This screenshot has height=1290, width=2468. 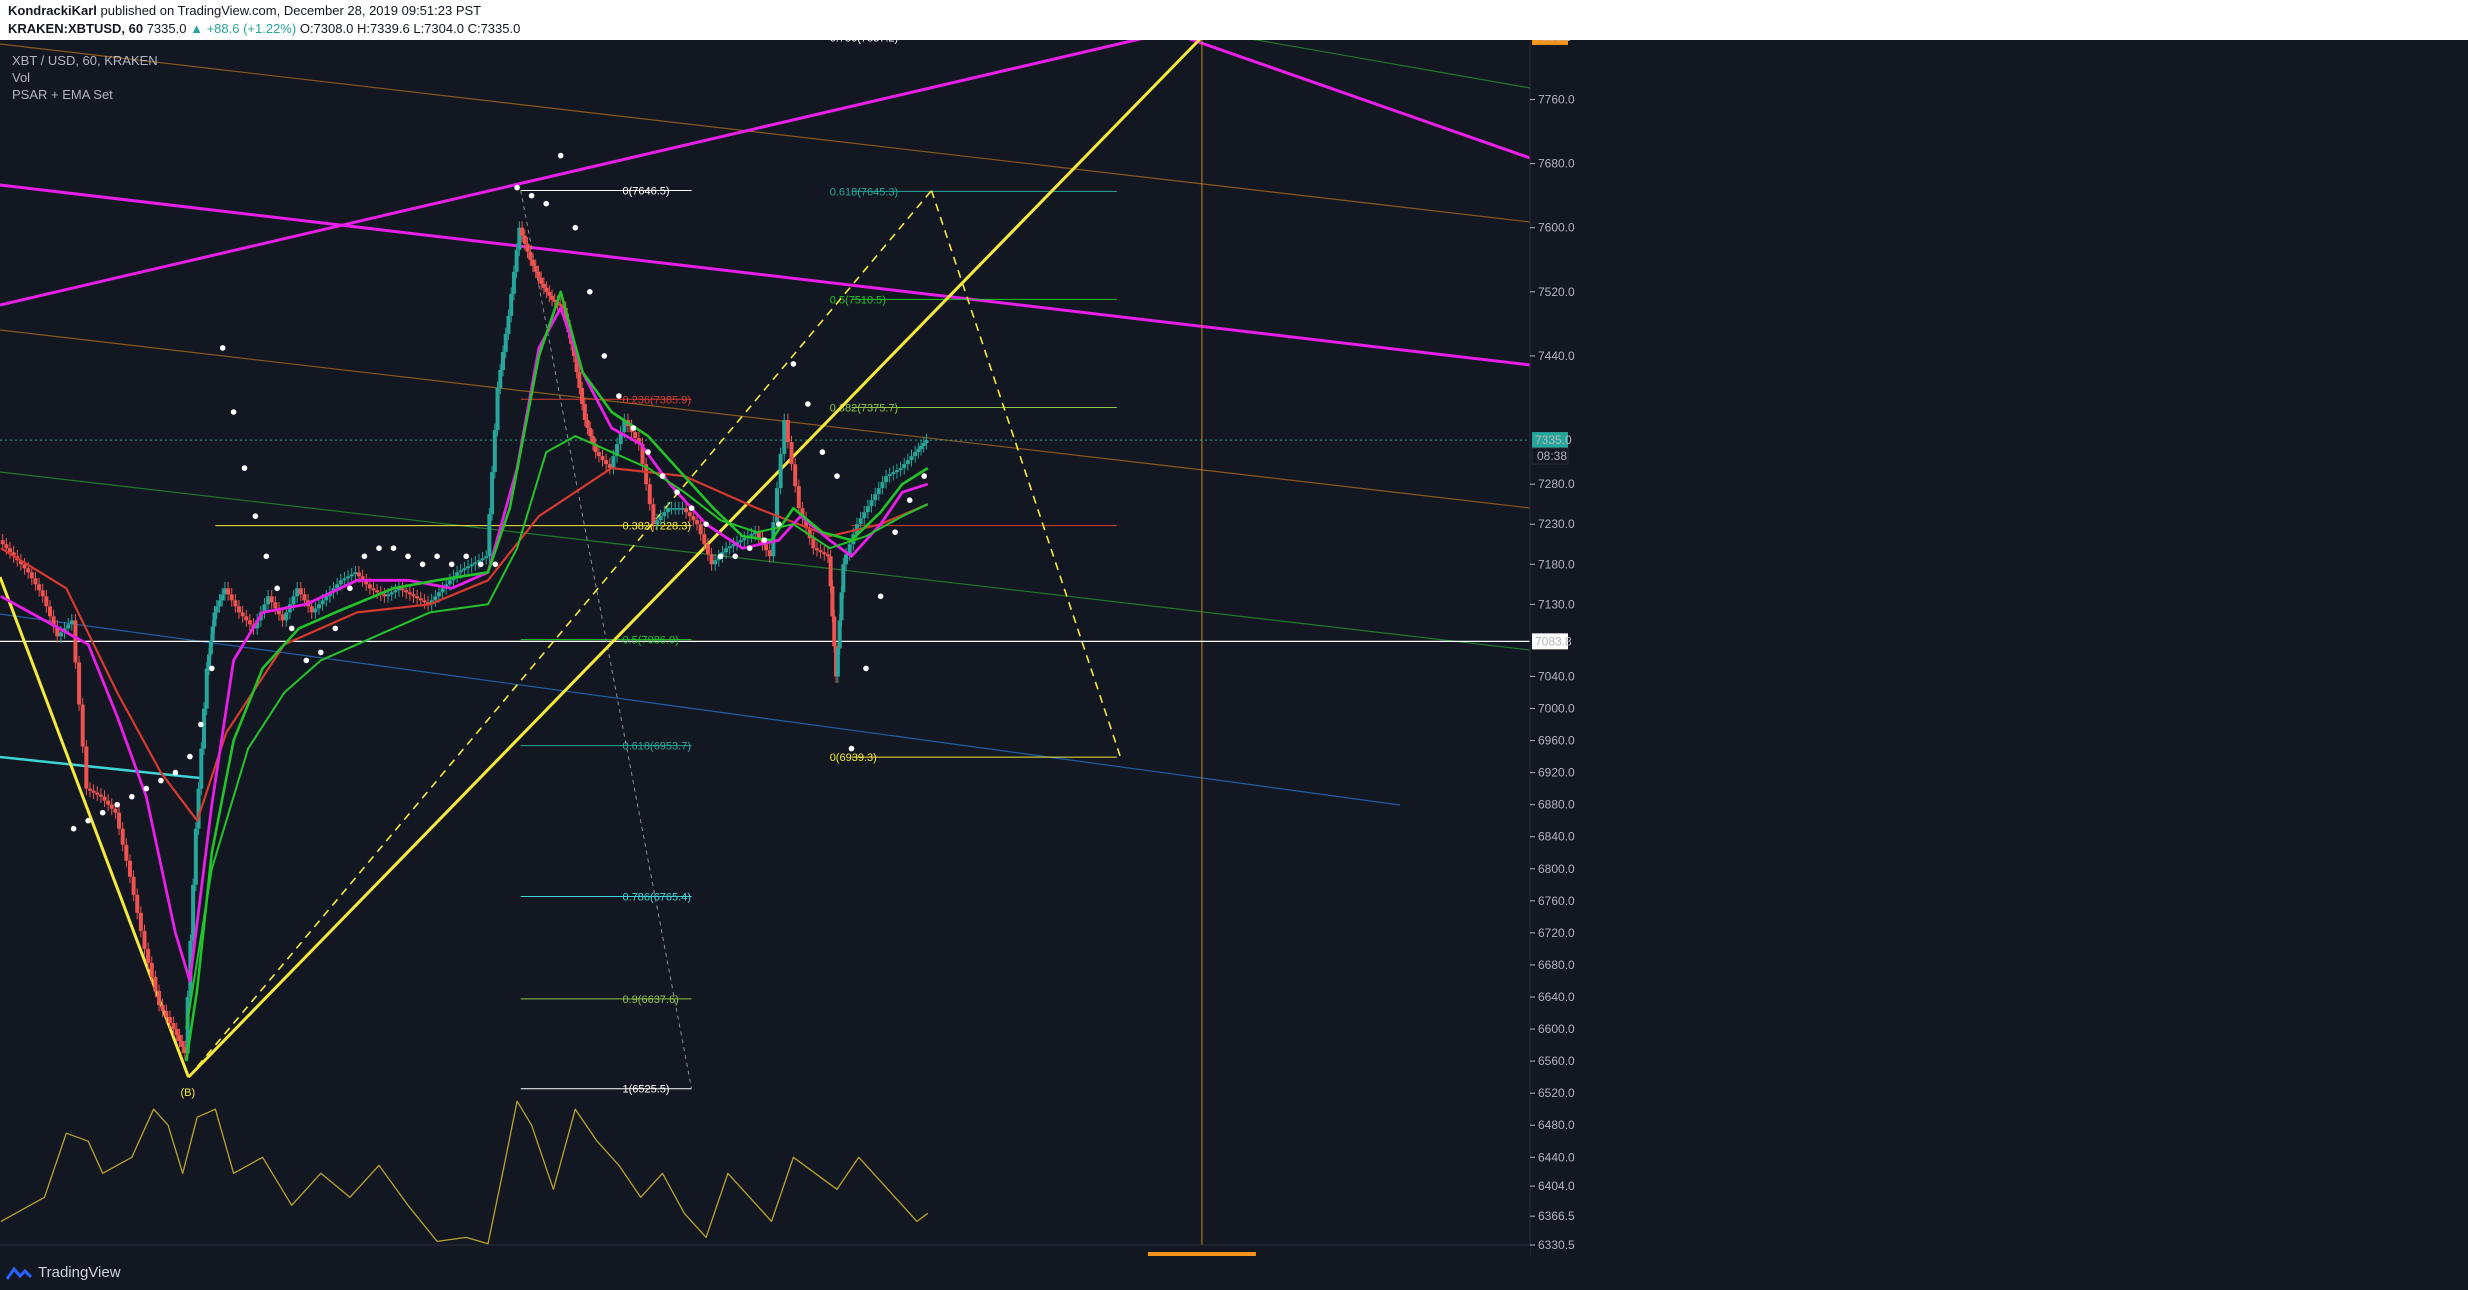 I want to click on fib-left-level-label: 0.786(6765.4), so click(x=657, y=898).